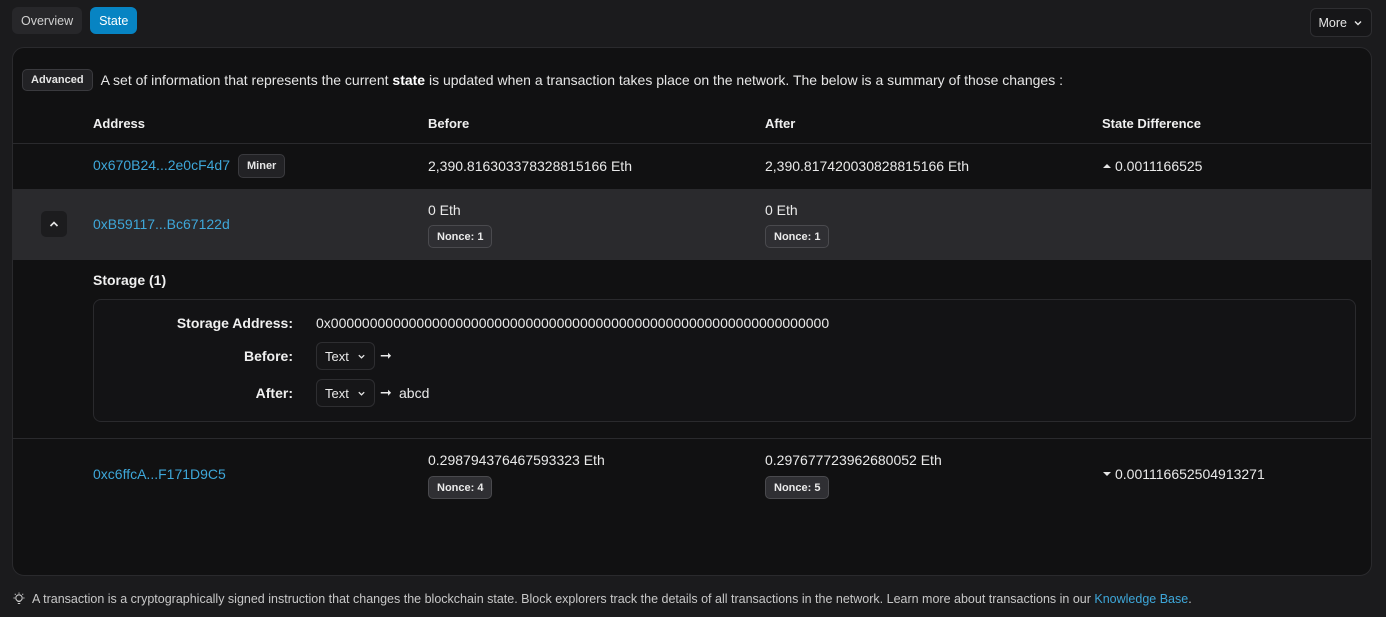 This screenshot has width=1386, height=617. I want to click on address-link: 0xc6ffcA...F171D9C5, so click(159, 474).